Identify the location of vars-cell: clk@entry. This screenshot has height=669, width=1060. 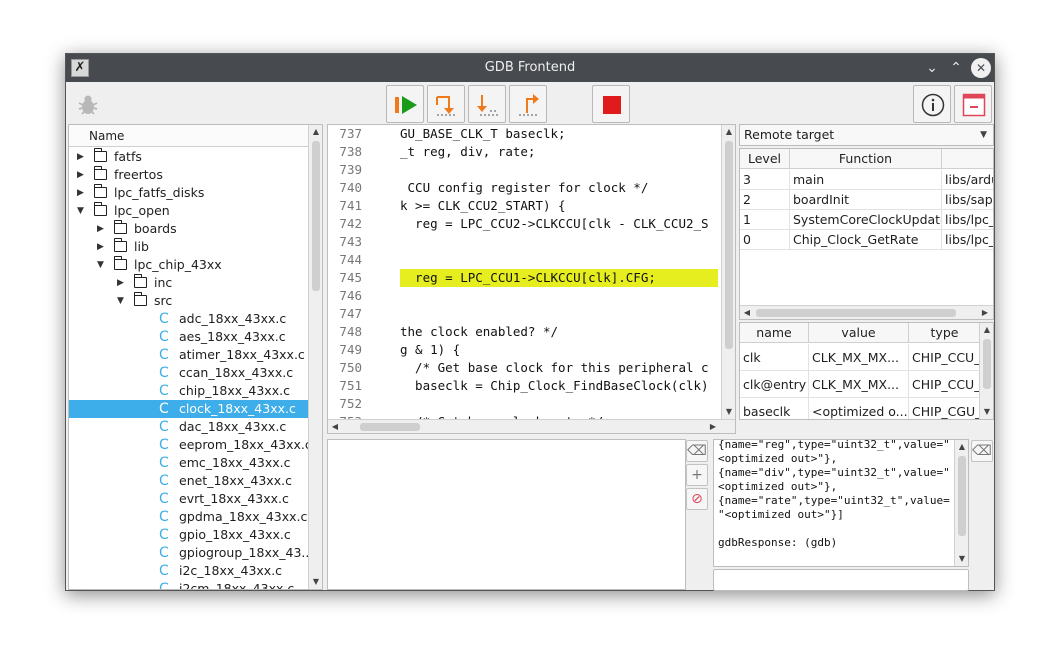
(774, 384).